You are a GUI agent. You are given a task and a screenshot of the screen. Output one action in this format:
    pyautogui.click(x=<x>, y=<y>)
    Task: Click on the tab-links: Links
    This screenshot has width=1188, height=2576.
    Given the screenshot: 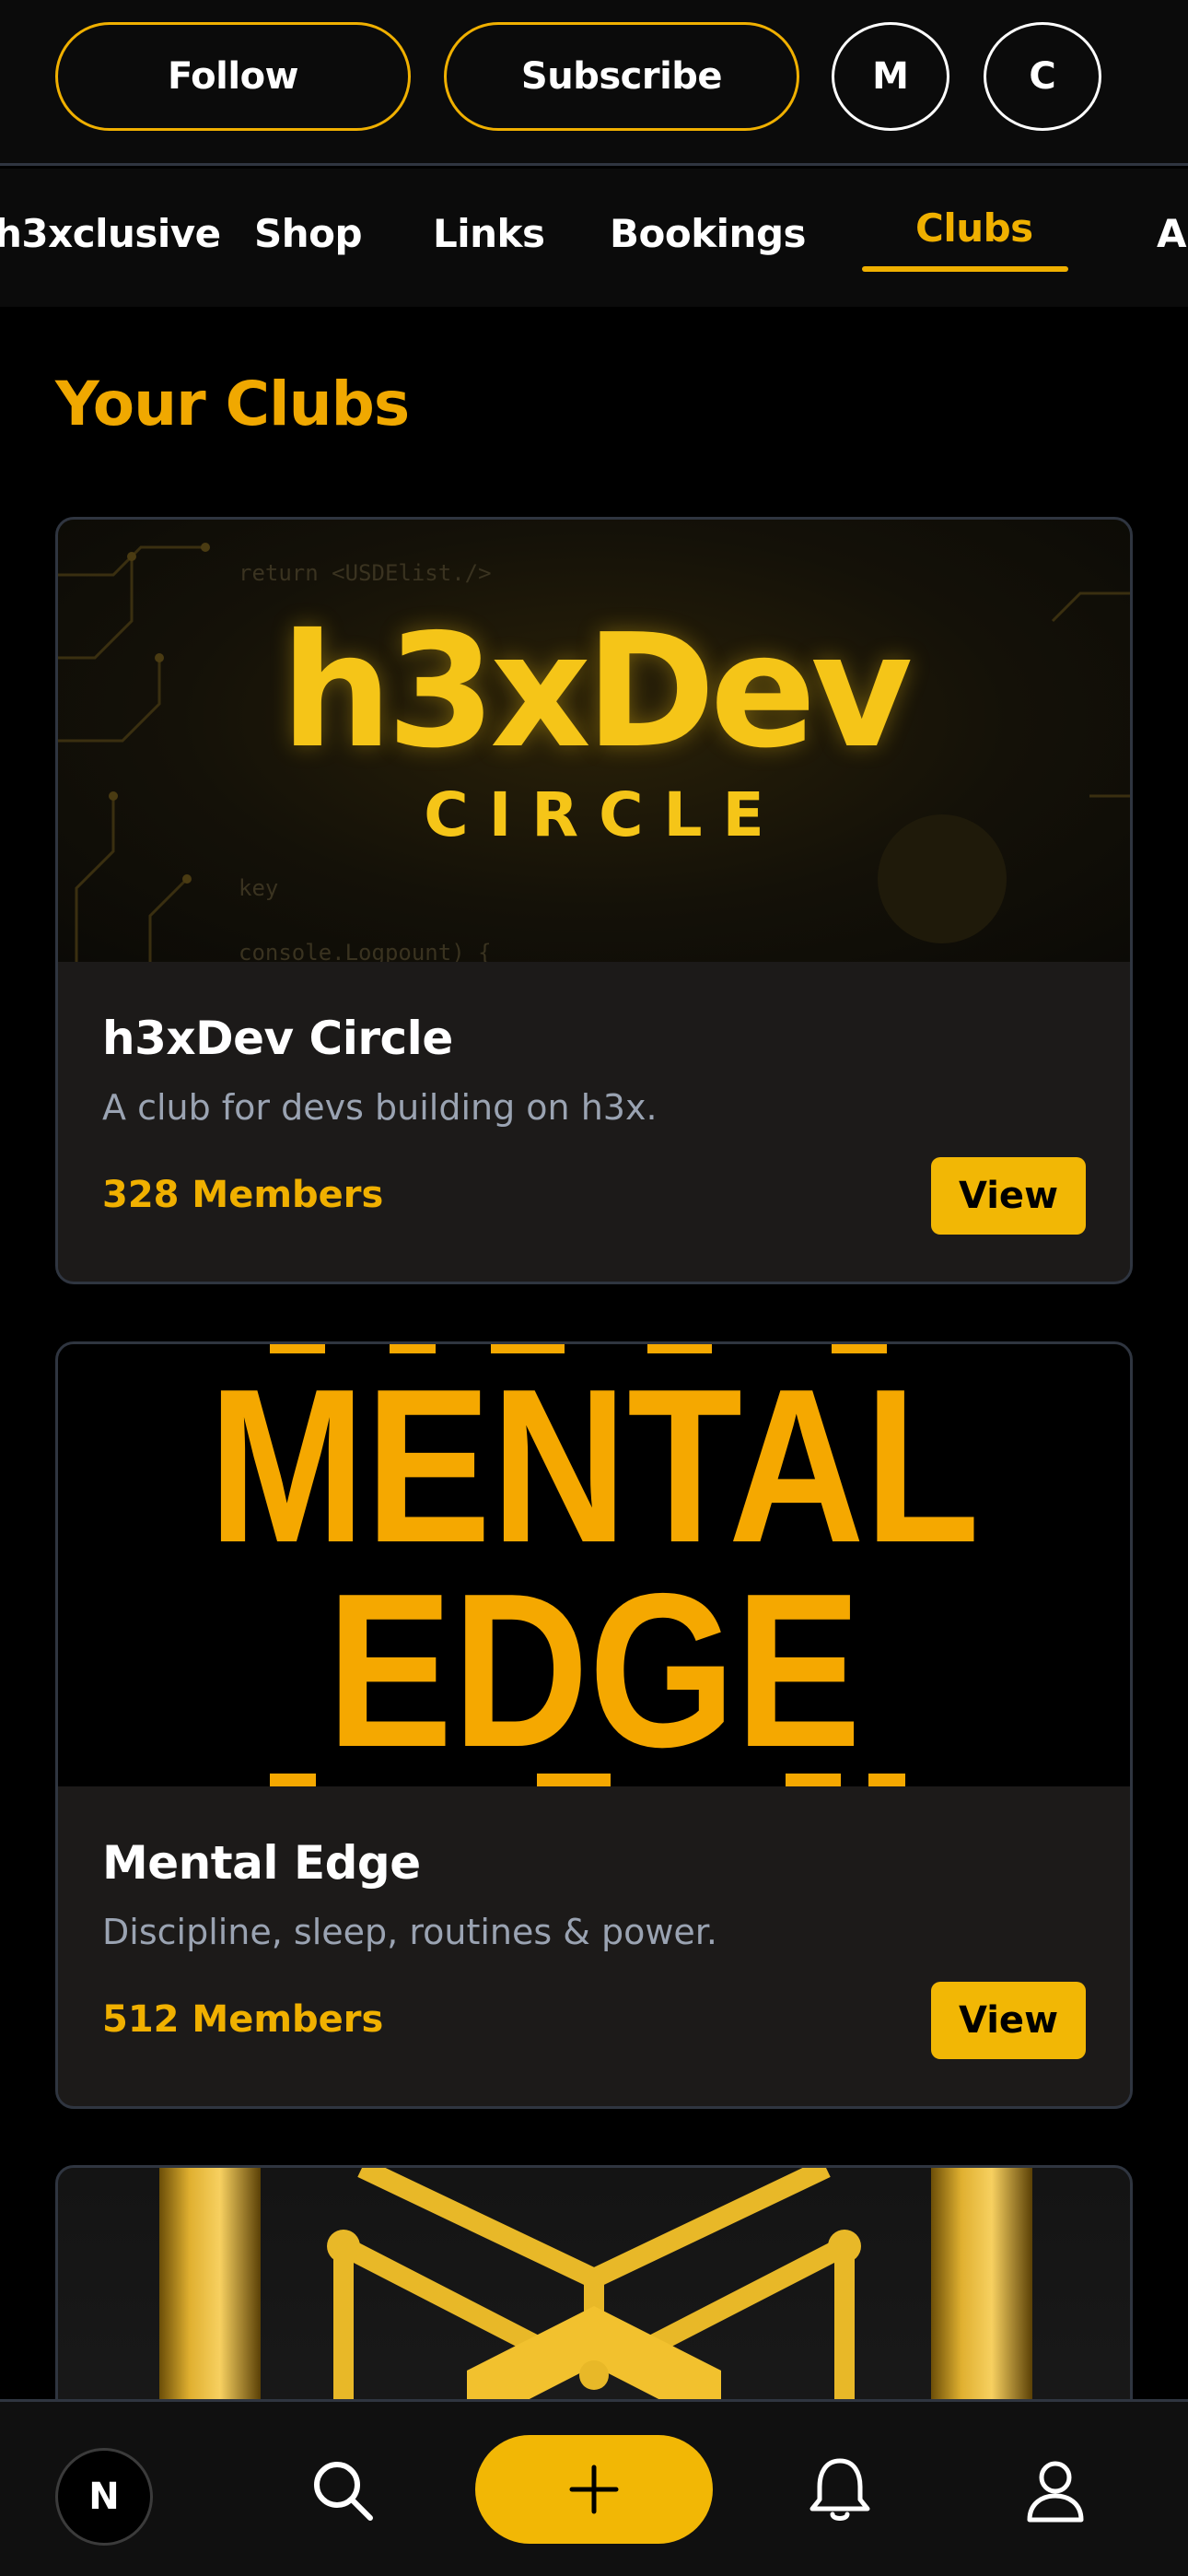 What is the action you would take?
    pyautogui.click(x=489, y=233)
    